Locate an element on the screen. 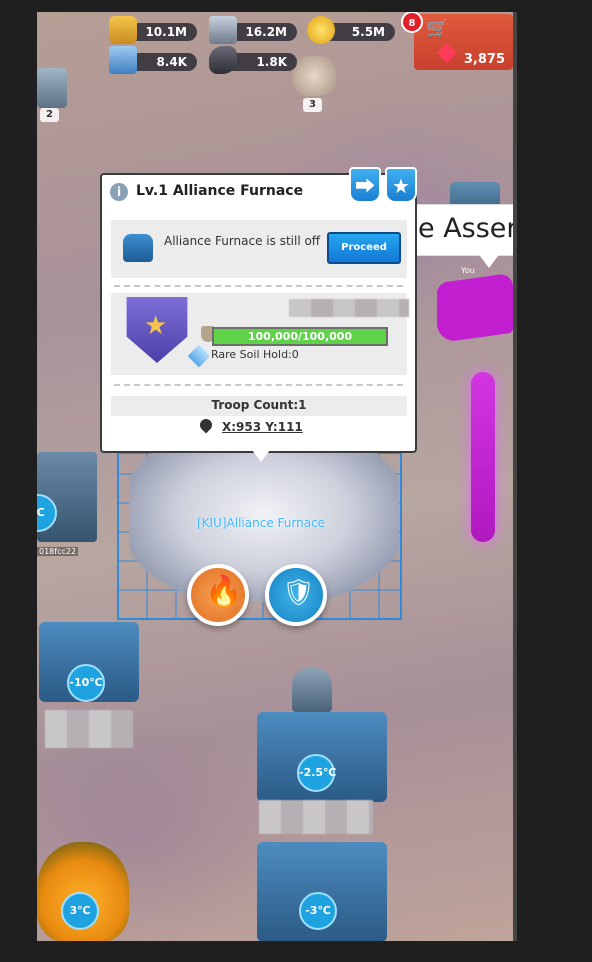  building-topleft is located at coordinates (52, 88).